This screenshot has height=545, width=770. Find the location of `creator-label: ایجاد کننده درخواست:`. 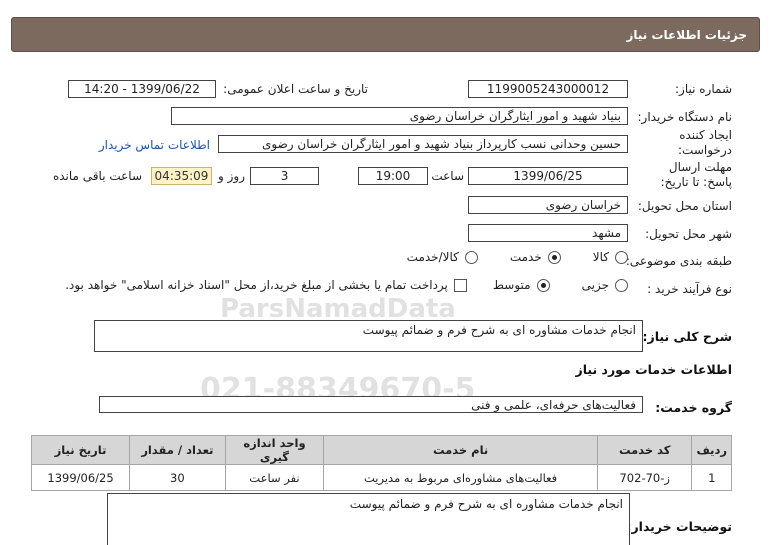

creator-label: ایجاد کننده درخواست: is located at coordinates (705, 142).